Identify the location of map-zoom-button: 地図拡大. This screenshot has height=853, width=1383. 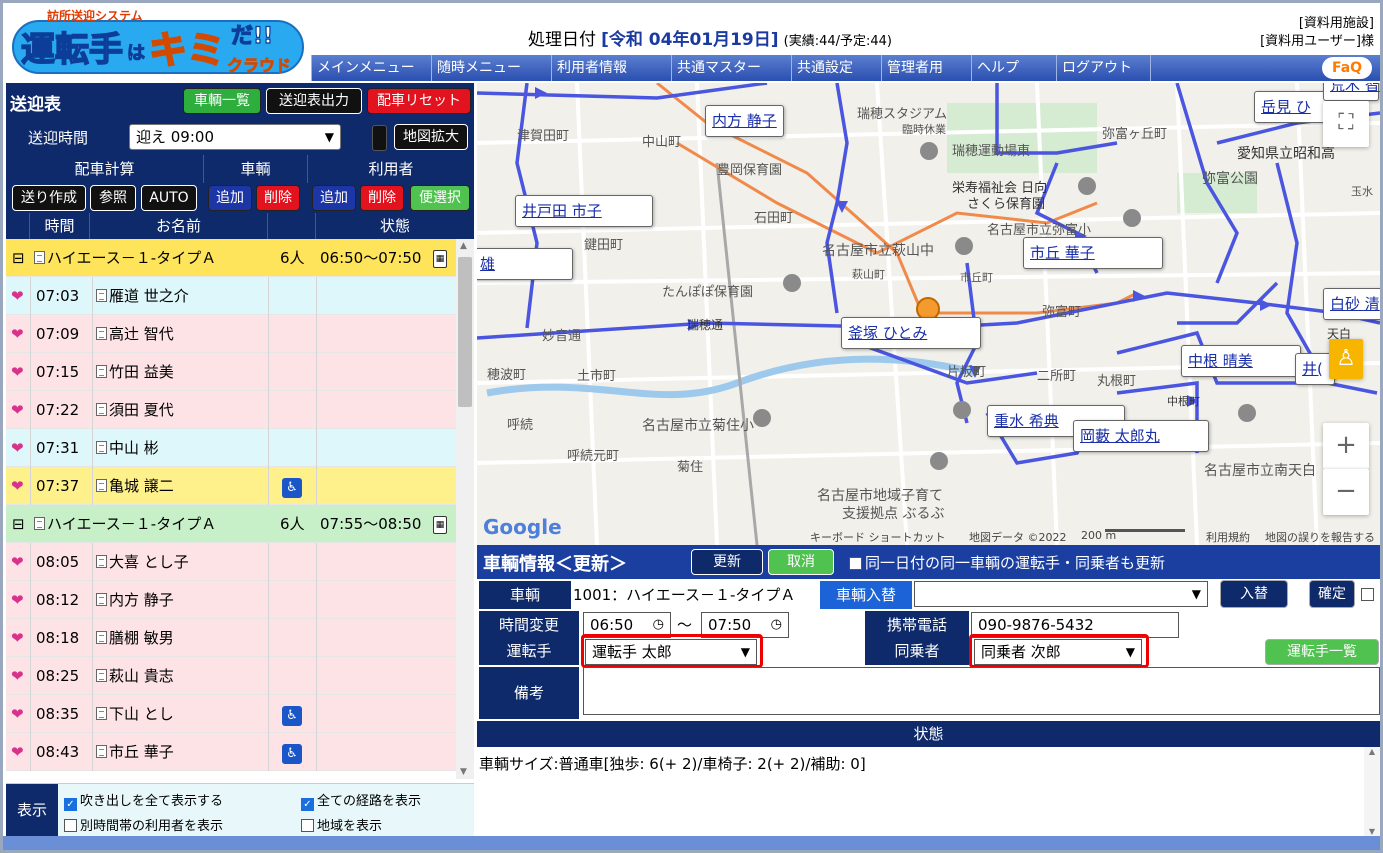
(431, 137).